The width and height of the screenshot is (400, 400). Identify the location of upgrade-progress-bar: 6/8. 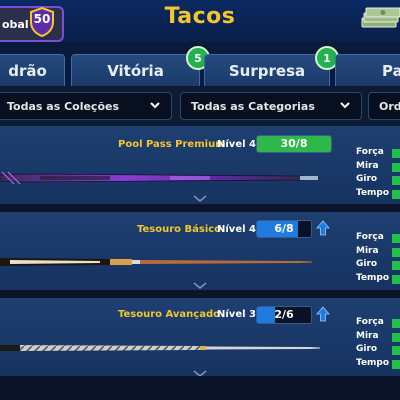
(284, 229).